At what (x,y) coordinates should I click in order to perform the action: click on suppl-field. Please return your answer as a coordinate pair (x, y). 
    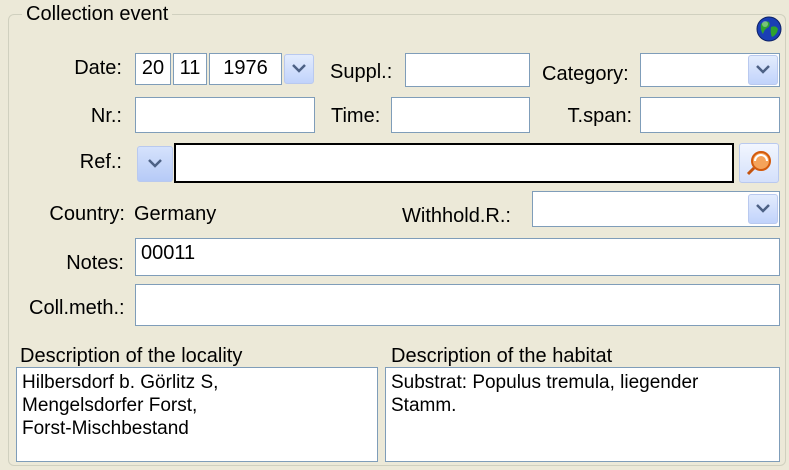
    Looking at the image, I should click on (467, 70).